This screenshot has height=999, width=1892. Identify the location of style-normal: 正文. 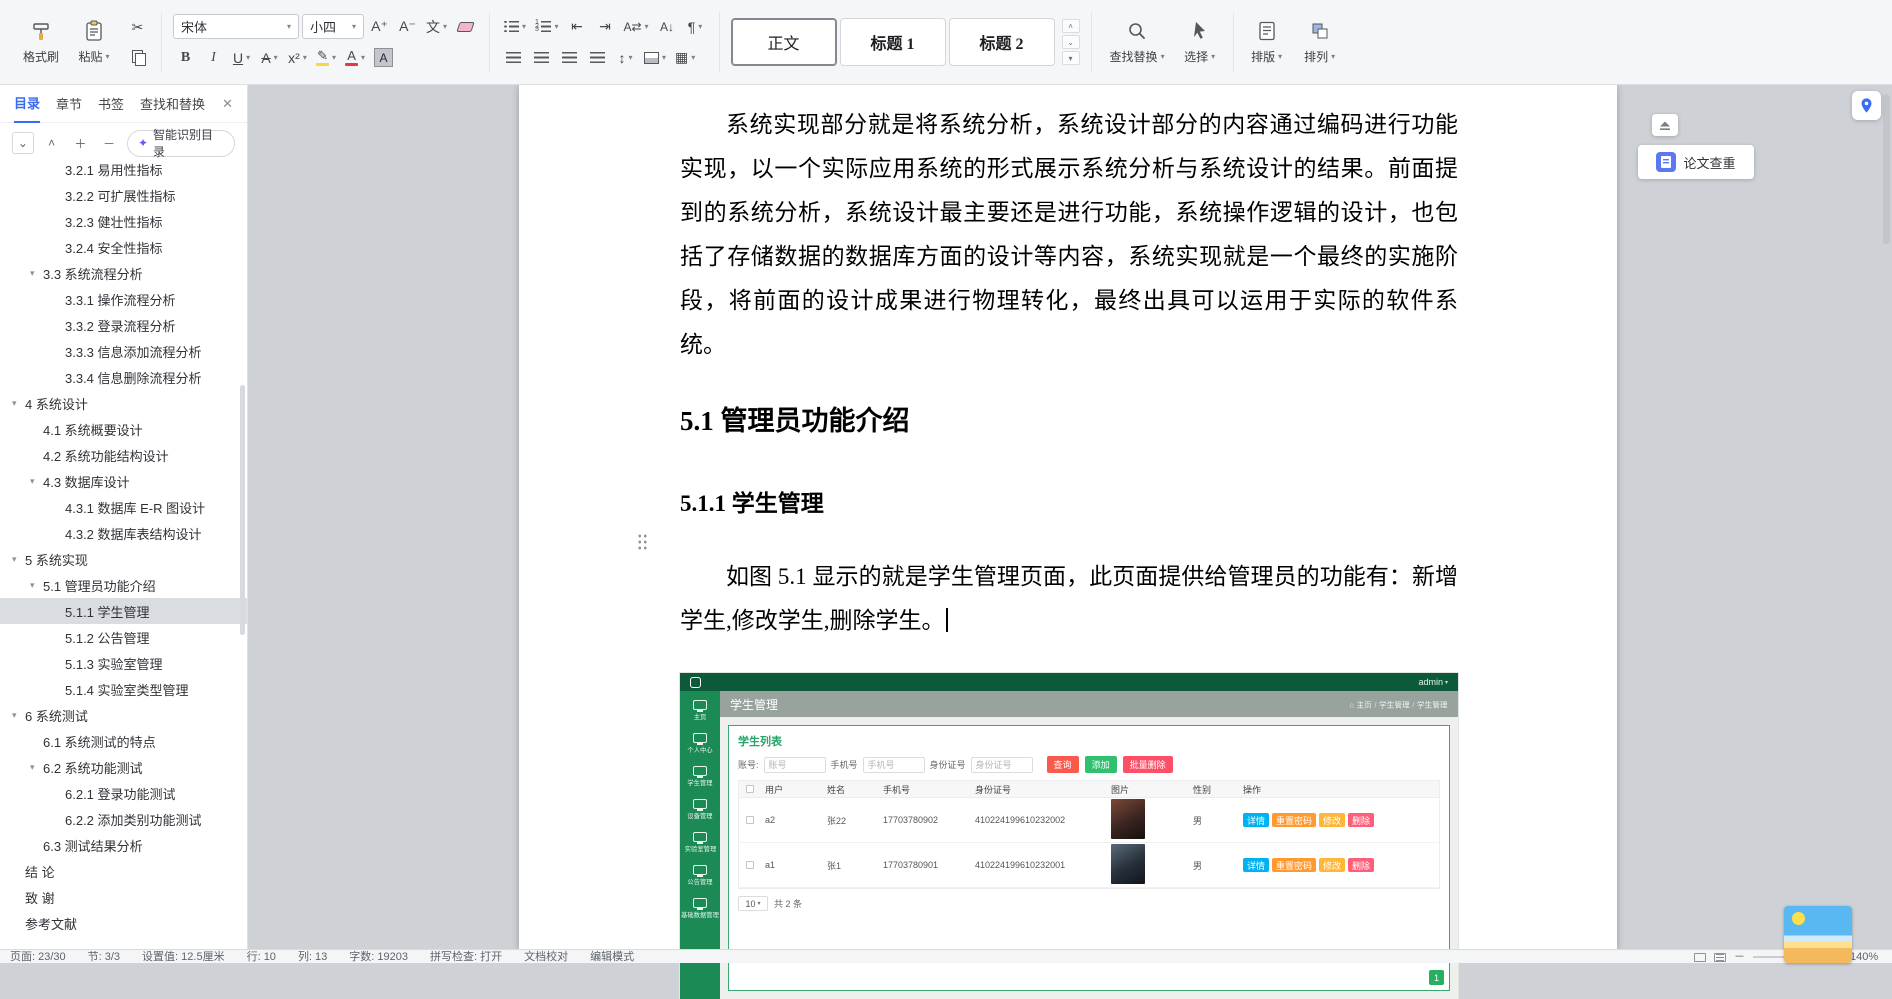
(783, 42).